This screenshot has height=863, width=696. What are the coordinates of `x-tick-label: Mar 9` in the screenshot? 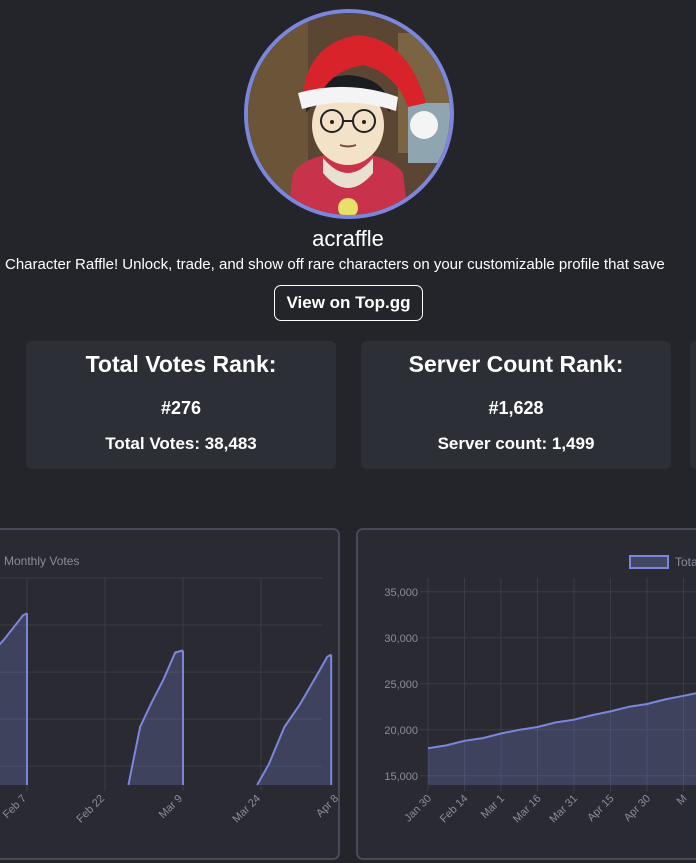 It's located at (171, 807).